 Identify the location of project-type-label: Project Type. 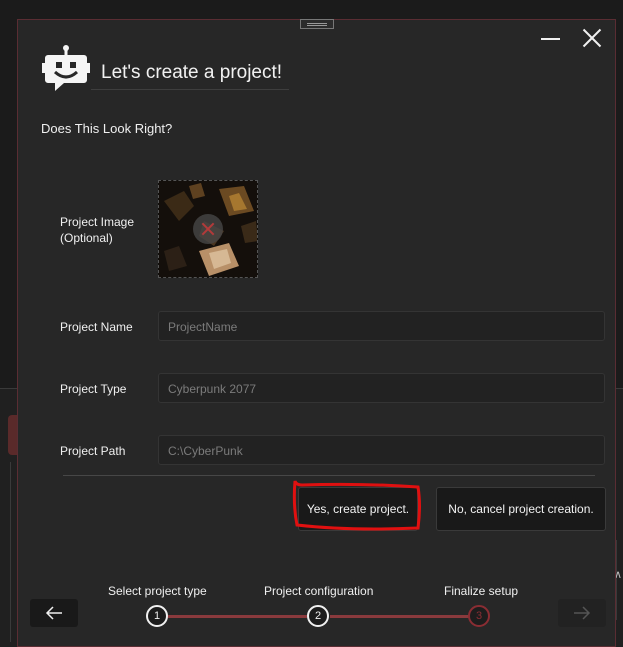
(93, 389).